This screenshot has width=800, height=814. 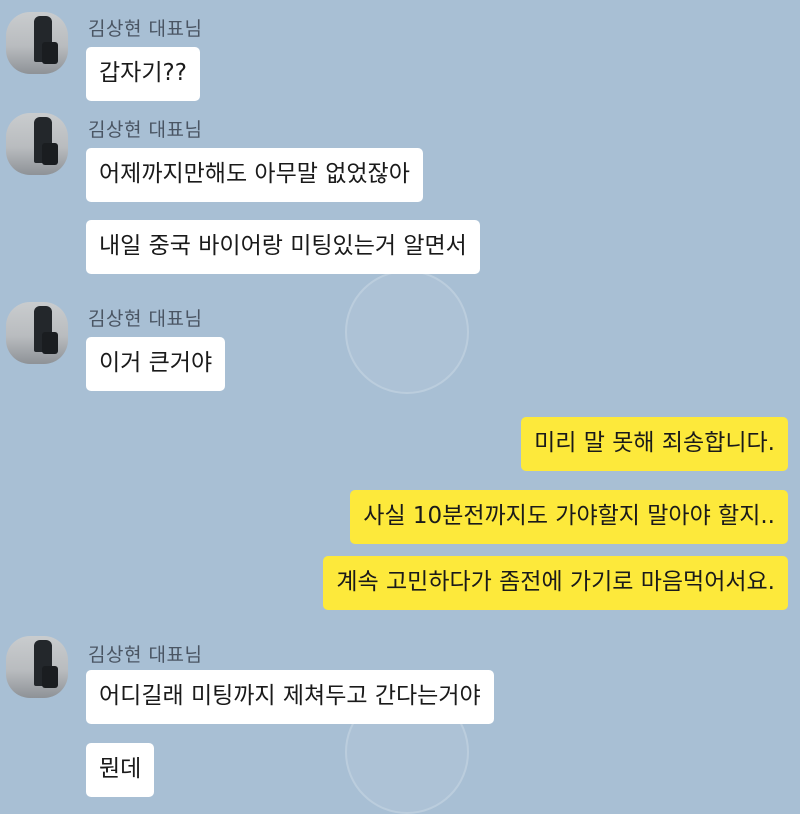 I want to click on watermark, so click(x=407, y=332).